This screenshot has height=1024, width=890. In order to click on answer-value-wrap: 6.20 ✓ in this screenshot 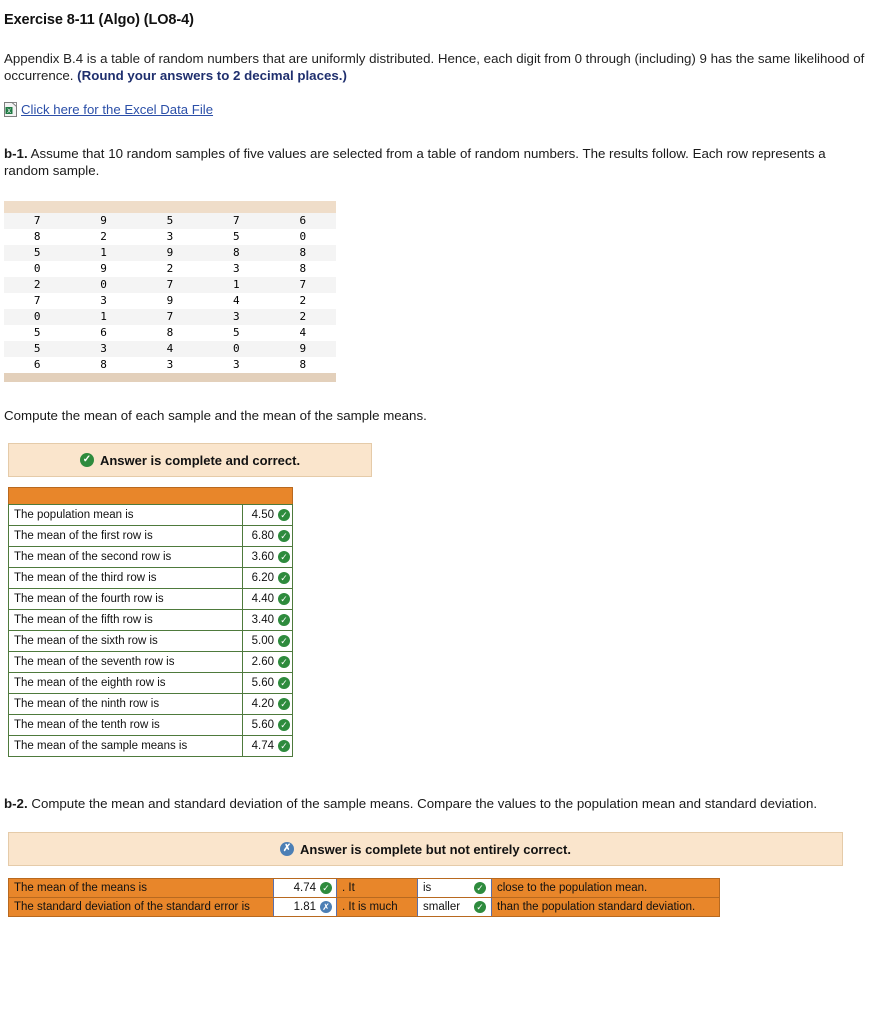, I will do `click(269, 578)`.